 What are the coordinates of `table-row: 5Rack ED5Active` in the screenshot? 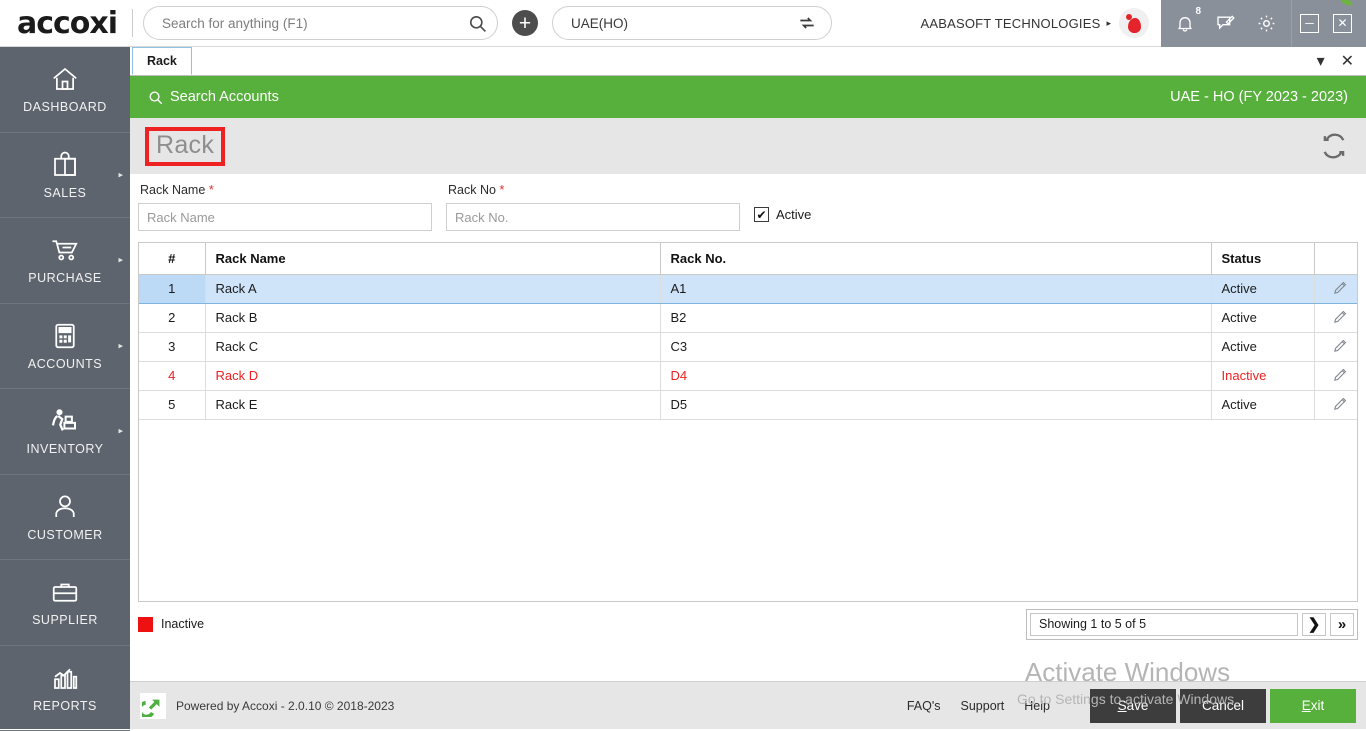 It's located at (748, 404).